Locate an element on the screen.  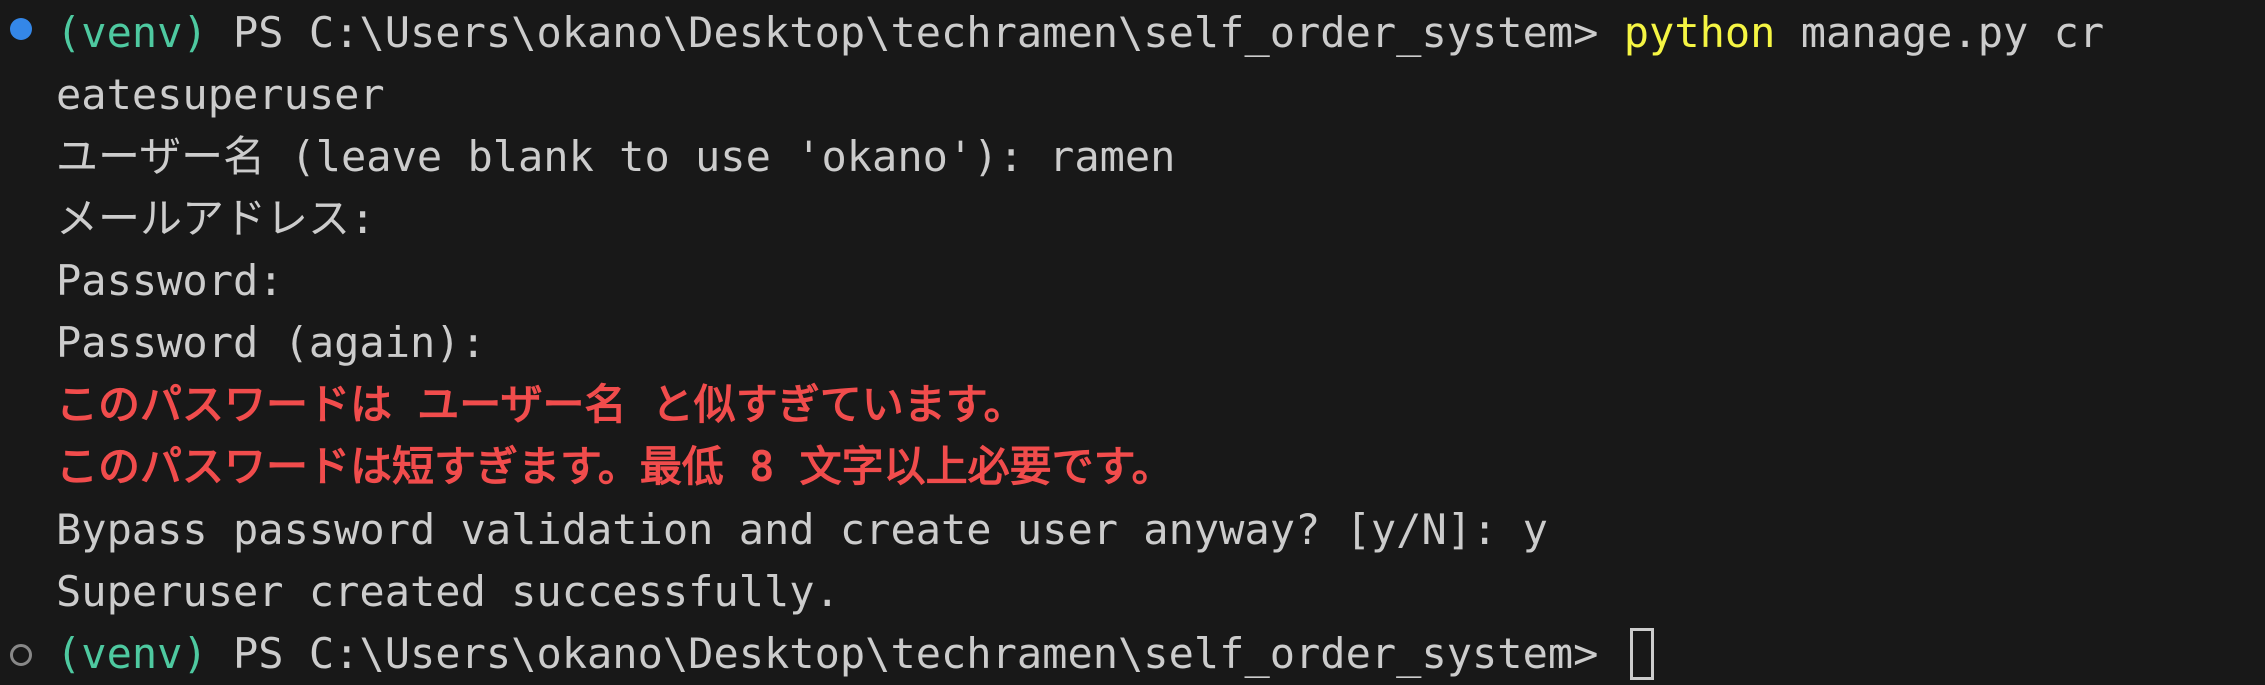
command-args: manage.py cr is located at coordinates (1940, 32).